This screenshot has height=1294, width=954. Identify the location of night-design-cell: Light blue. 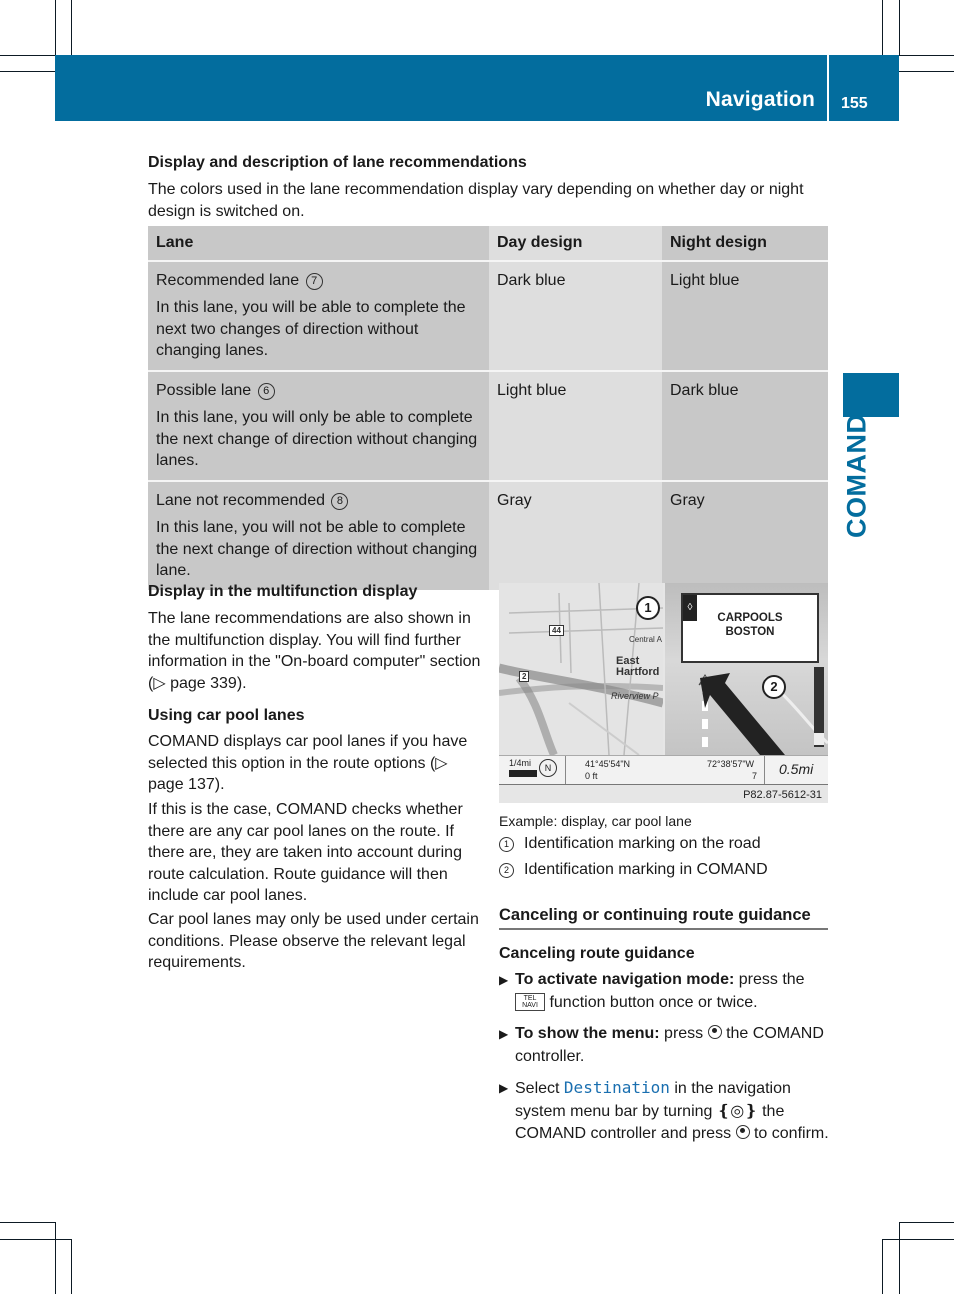
(745, 315).